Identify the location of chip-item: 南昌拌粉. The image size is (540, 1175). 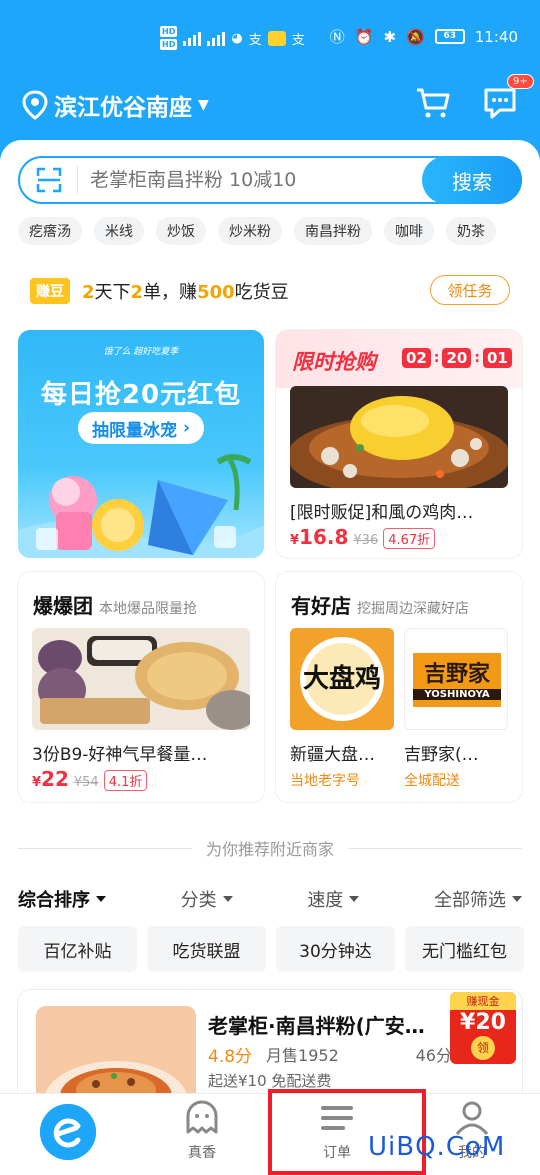
(333, 231).